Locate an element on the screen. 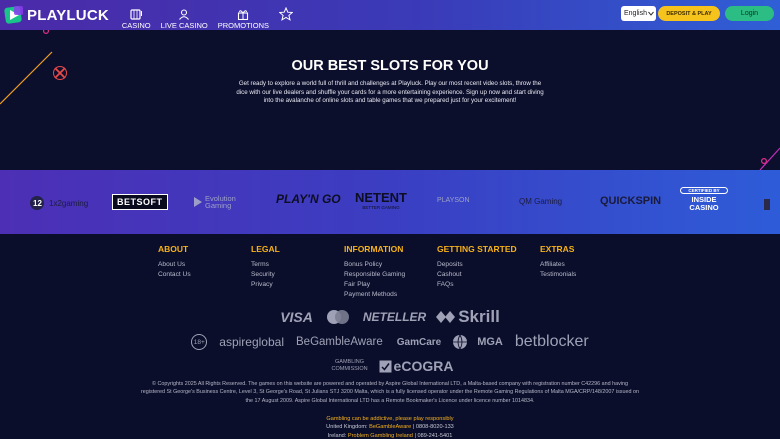  logo-icon is located at coordinates (14, 15).